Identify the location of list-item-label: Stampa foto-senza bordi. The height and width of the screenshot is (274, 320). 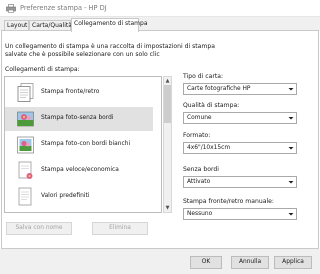
(77, 118).